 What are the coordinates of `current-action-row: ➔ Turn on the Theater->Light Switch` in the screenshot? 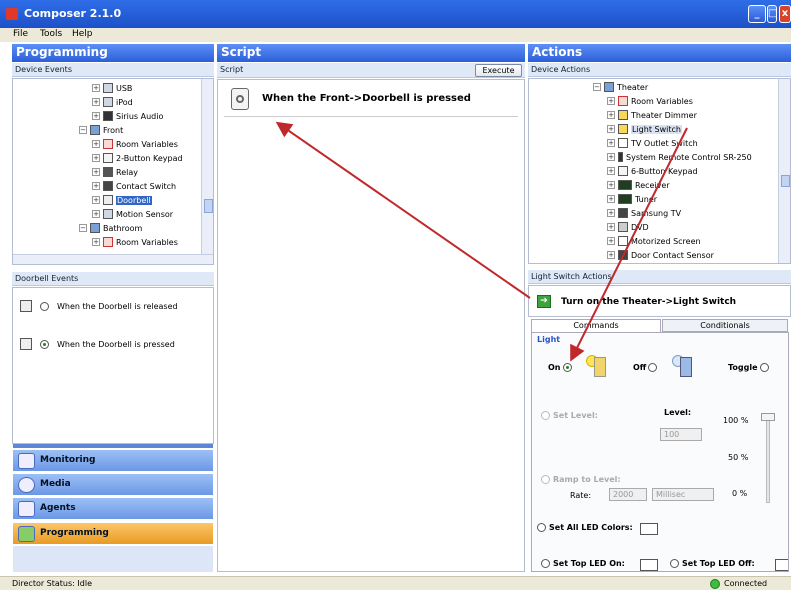 It's located at (659, 301).